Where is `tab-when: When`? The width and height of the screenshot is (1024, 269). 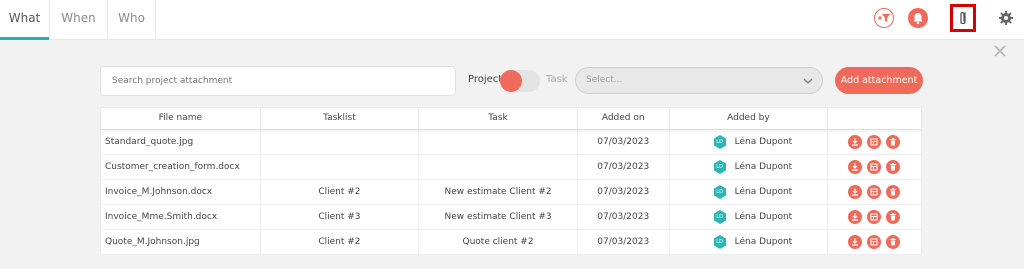
tab-when: When is located at coordinates (78, 20).